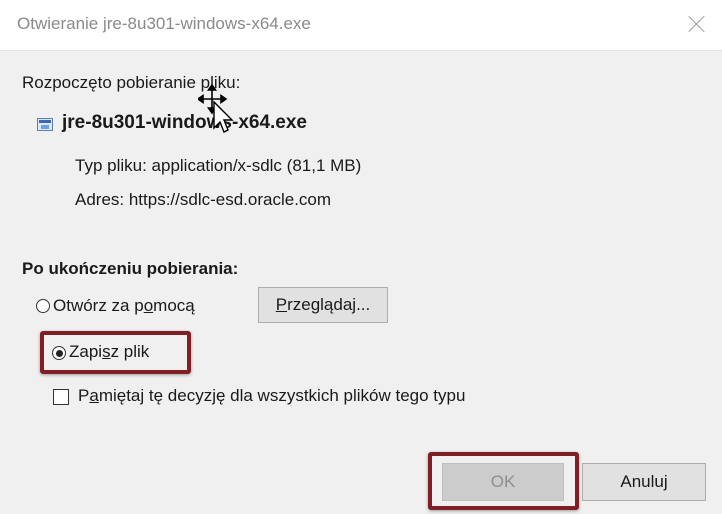 The height and width of the screenshot is (514, 722). What do you see at coordinates (203, 199) in the screenshot?
I see `file-address-info: Adres: https://sdlc-esd.oracle.com` at bounding box center [203, 199].